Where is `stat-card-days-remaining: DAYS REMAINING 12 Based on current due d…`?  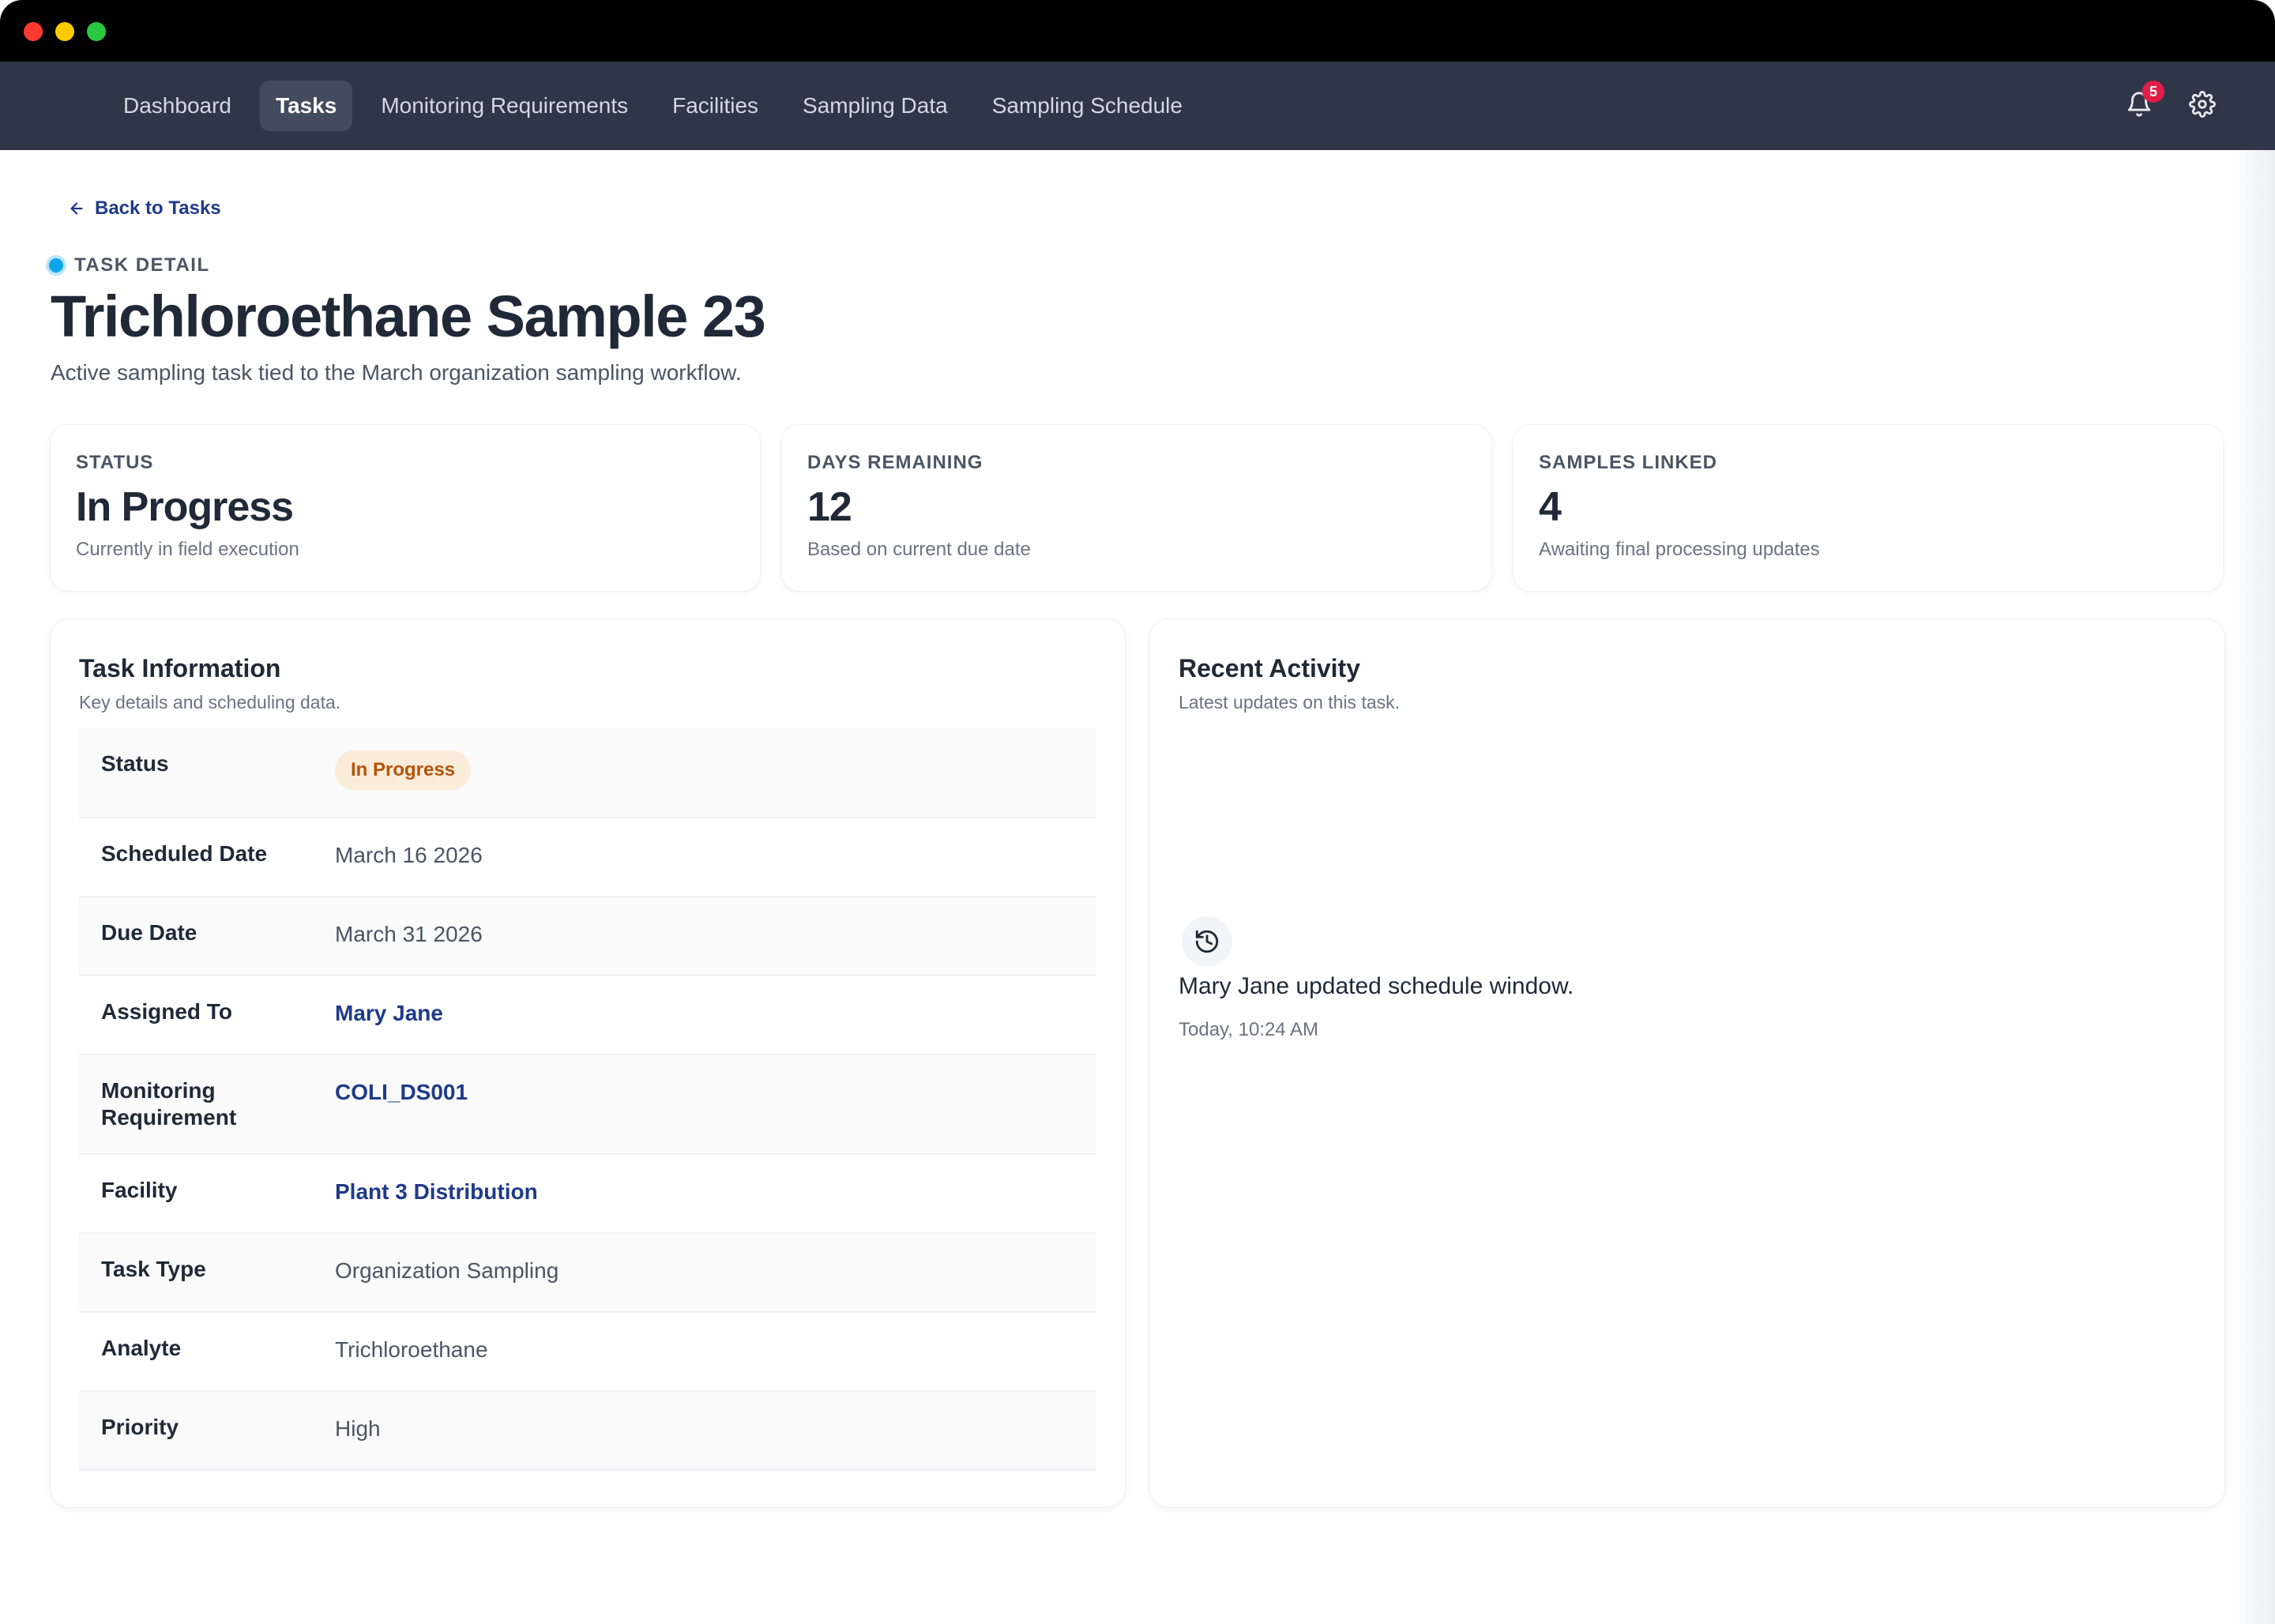
stat-card-days-remaining: DAYS REMAINING 12 Based on current due d… is located at coordinates (1136, 508).